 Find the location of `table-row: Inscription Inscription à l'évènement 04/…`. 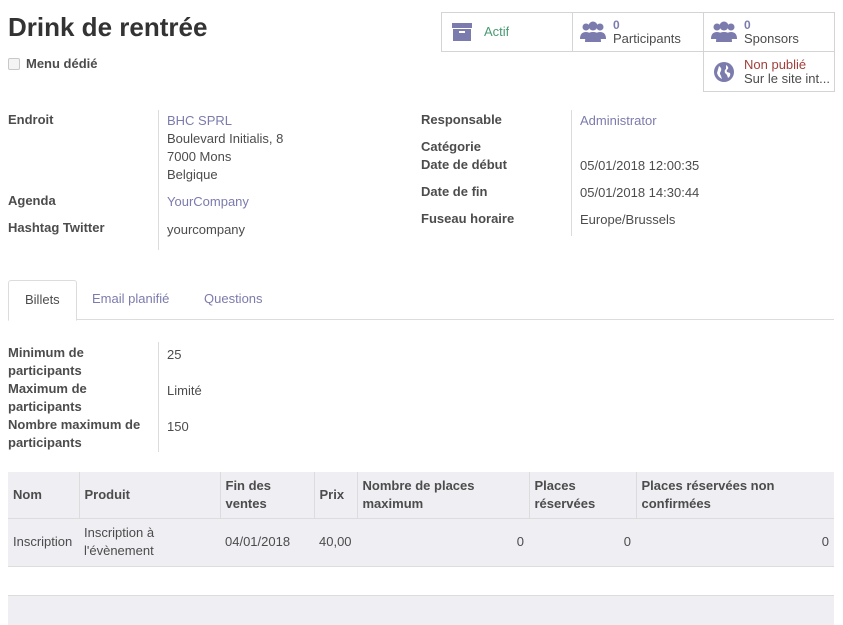

table-row: Inscription Inscription à l'évènement 04/… is located at coordinates (421, 542).